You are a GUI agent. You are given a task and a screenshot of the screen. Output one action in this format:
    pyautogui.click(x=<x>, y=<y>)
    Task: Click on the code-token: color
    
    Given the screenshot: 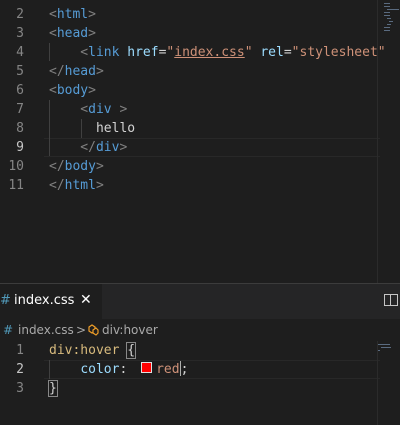 What is the action you would take?
    pyautogui.click(x=100, y=369)
    